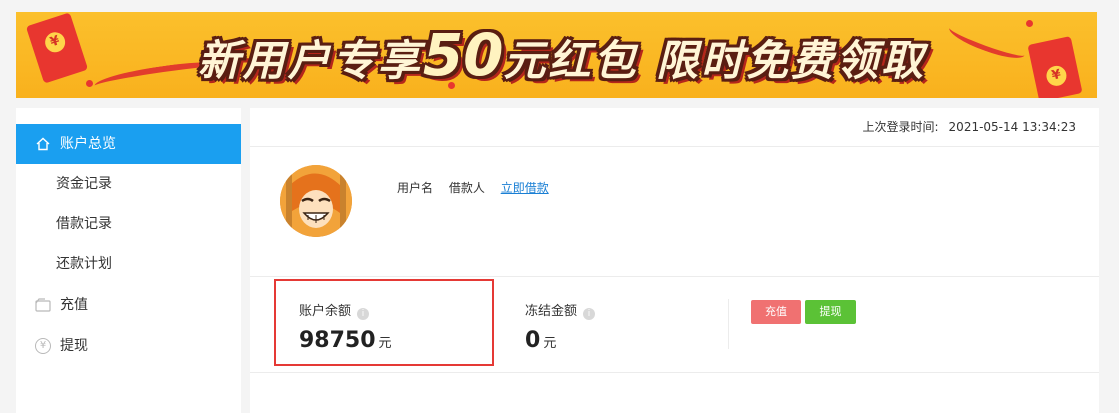 The image size is (1119, 413). I want to click on frozen-value: 0, so click(533, 340).